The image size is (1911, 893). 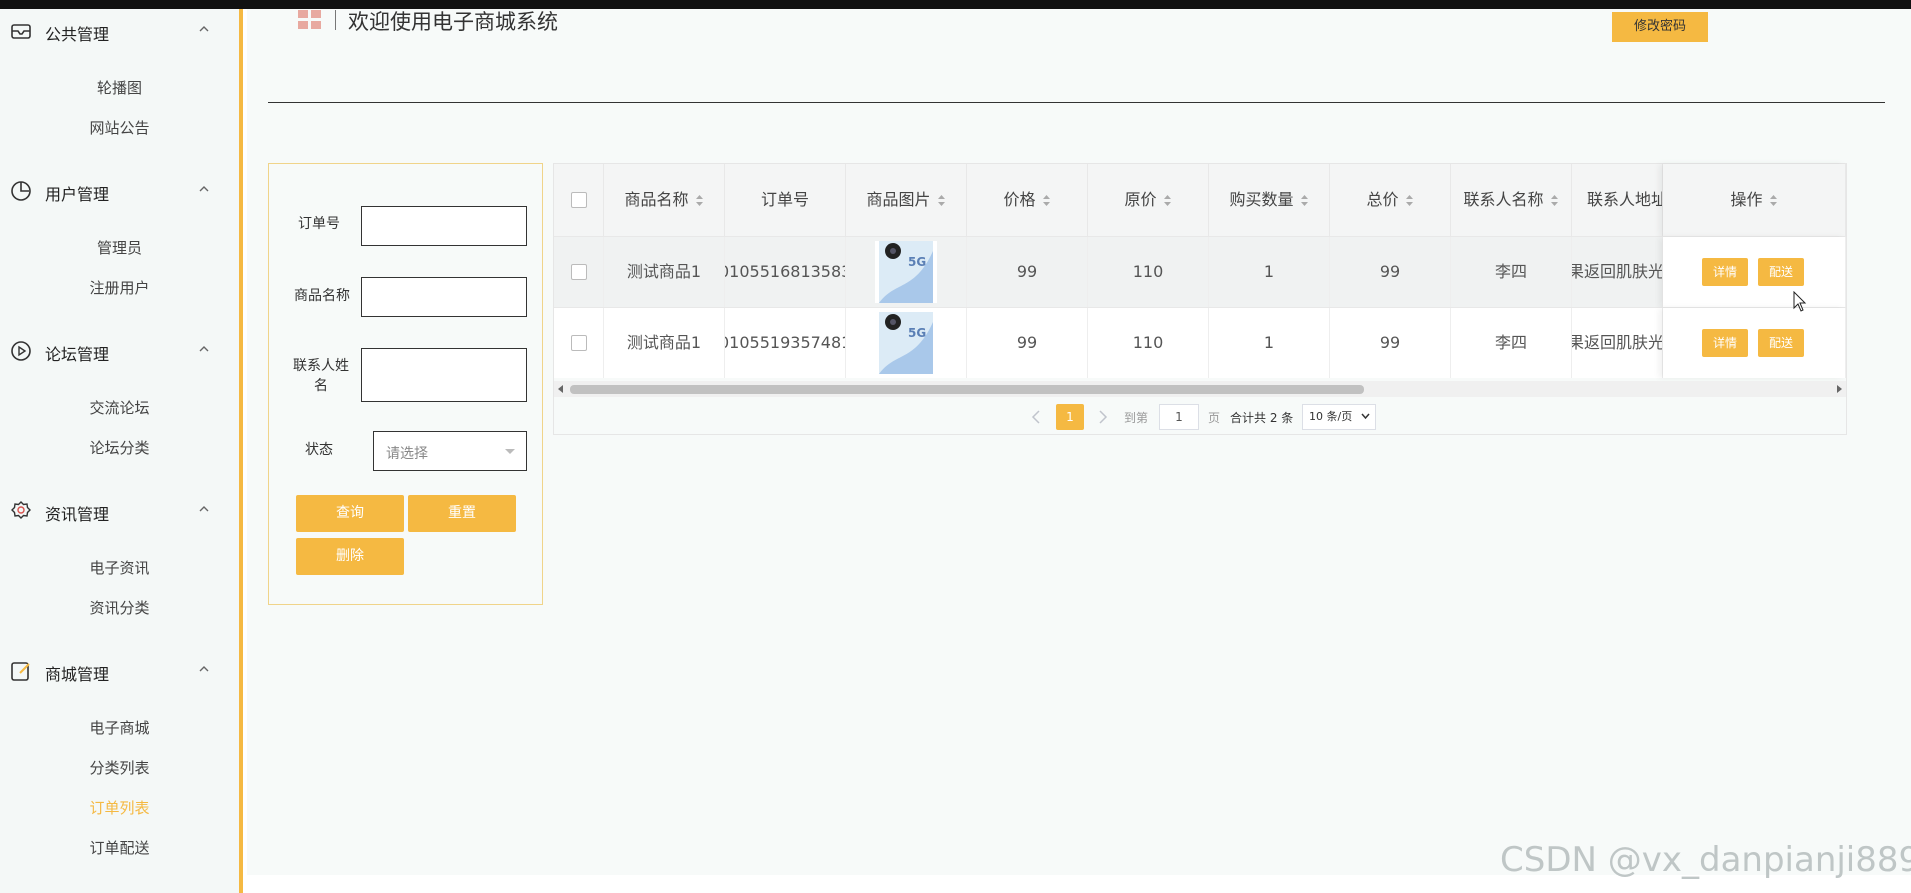 I want to click on product-name-input, so click(x=444, y=297).